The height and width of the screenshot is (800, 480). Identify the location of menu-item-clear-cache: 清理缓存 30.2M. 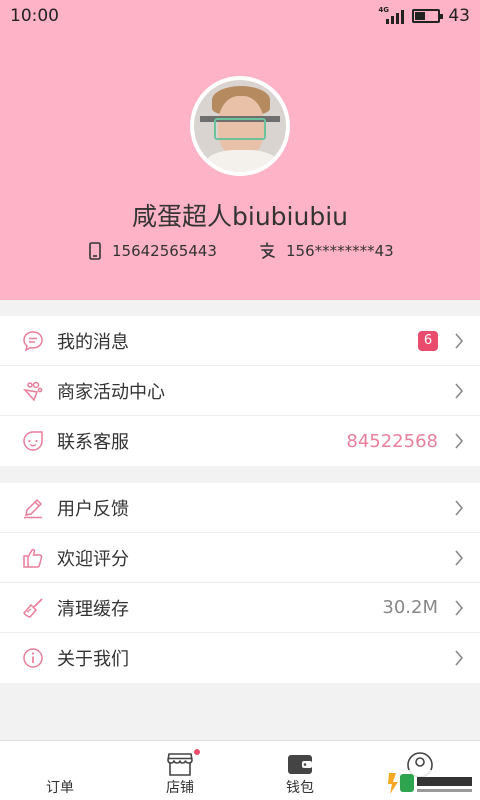
(240, 608).